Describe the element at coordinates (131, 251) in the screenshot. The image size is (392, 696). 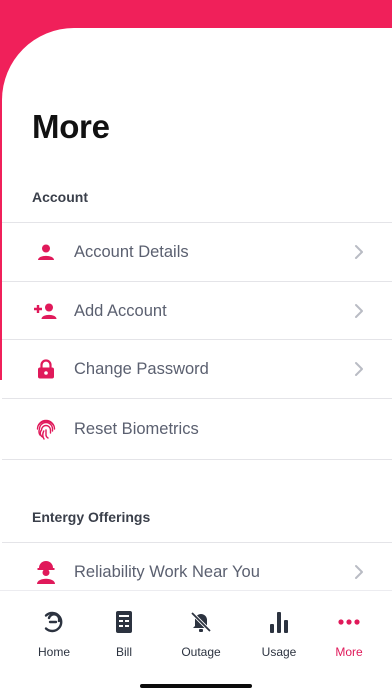
I see `menu-item-label: Account Details` at that location.